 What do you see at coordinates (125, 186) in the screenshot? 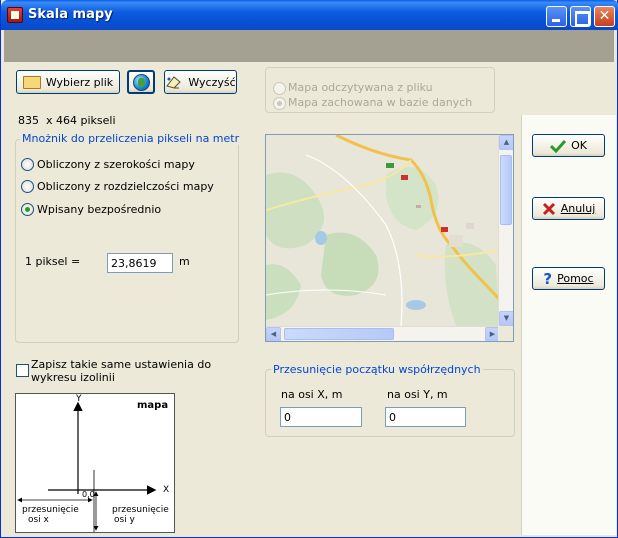
I see `calc-resolution-label: Obliczony z rozdzielczości mapy` at bounding box center [125, 186].